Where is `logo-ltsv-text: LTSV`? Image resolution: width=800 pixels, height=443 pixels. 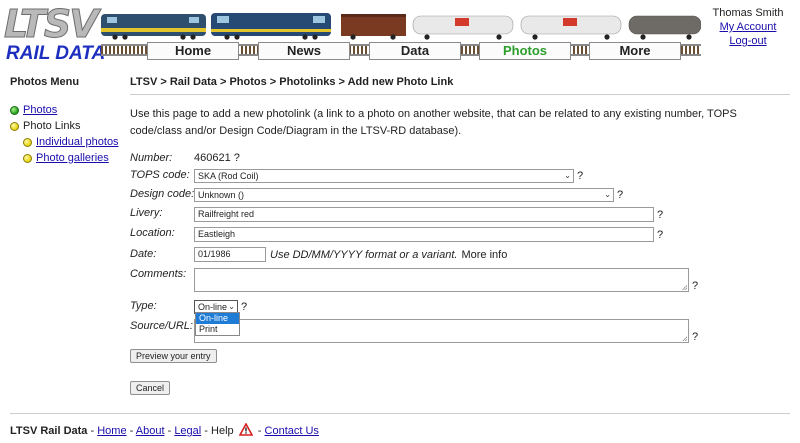
logo-ltsv-text: LTSV is located at coordinates (52, 24).